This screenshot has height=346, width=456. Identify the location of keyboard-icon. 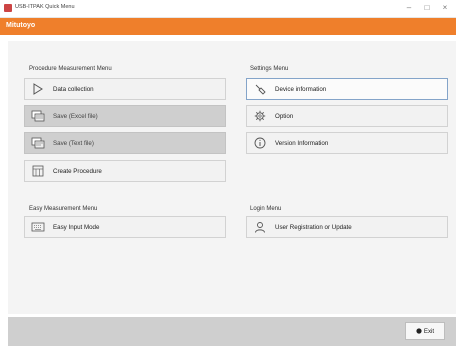
(38, 227).